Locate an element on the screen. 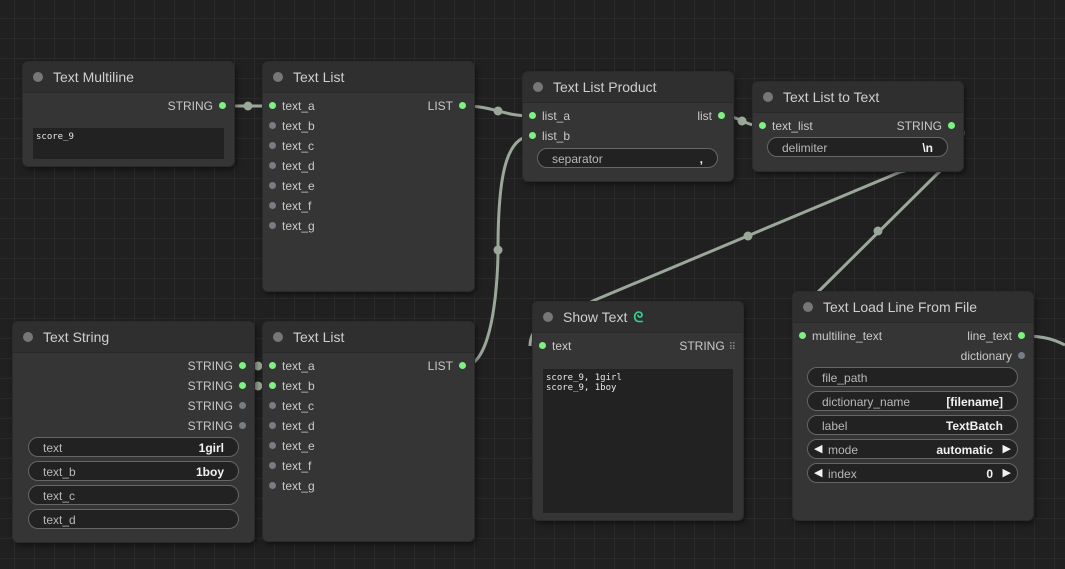  output-slot-string-1: STRING is located at coordinates (217, 366).